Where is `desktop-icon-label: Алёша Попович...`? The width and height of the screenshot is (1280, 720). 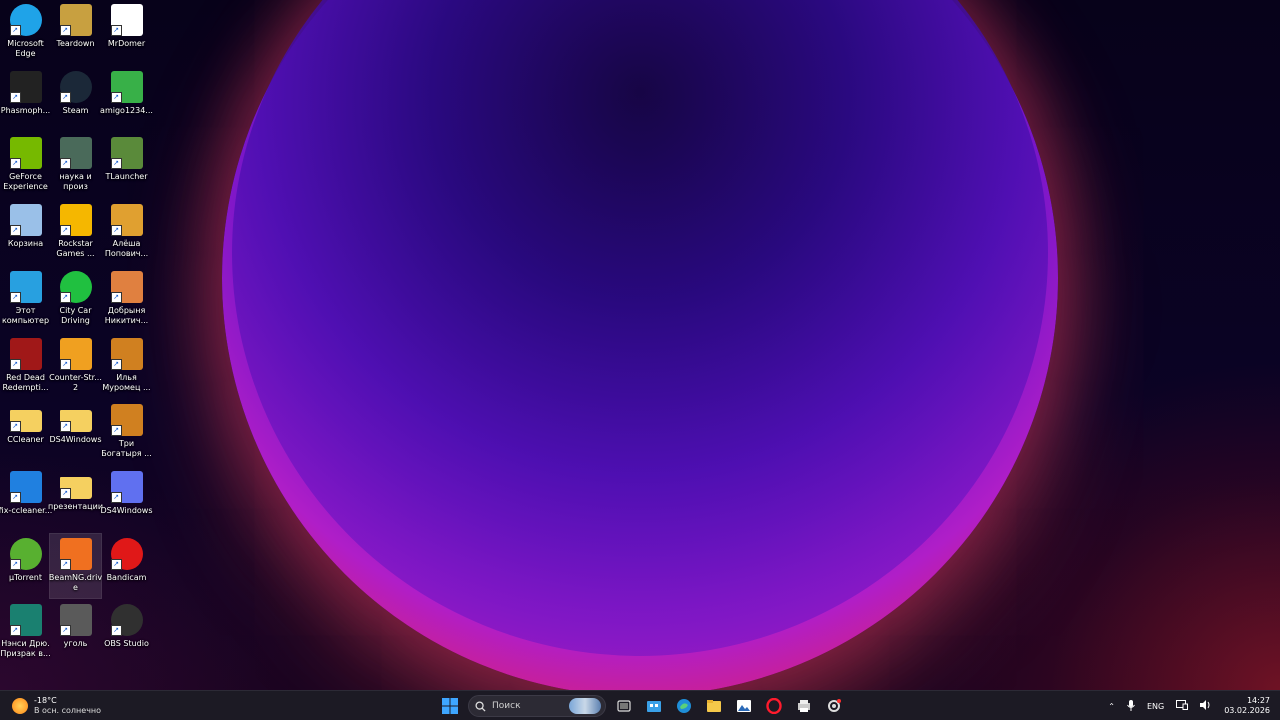
desktop-icon-label: Алёша Попович... is located at coordinates (126, 249).